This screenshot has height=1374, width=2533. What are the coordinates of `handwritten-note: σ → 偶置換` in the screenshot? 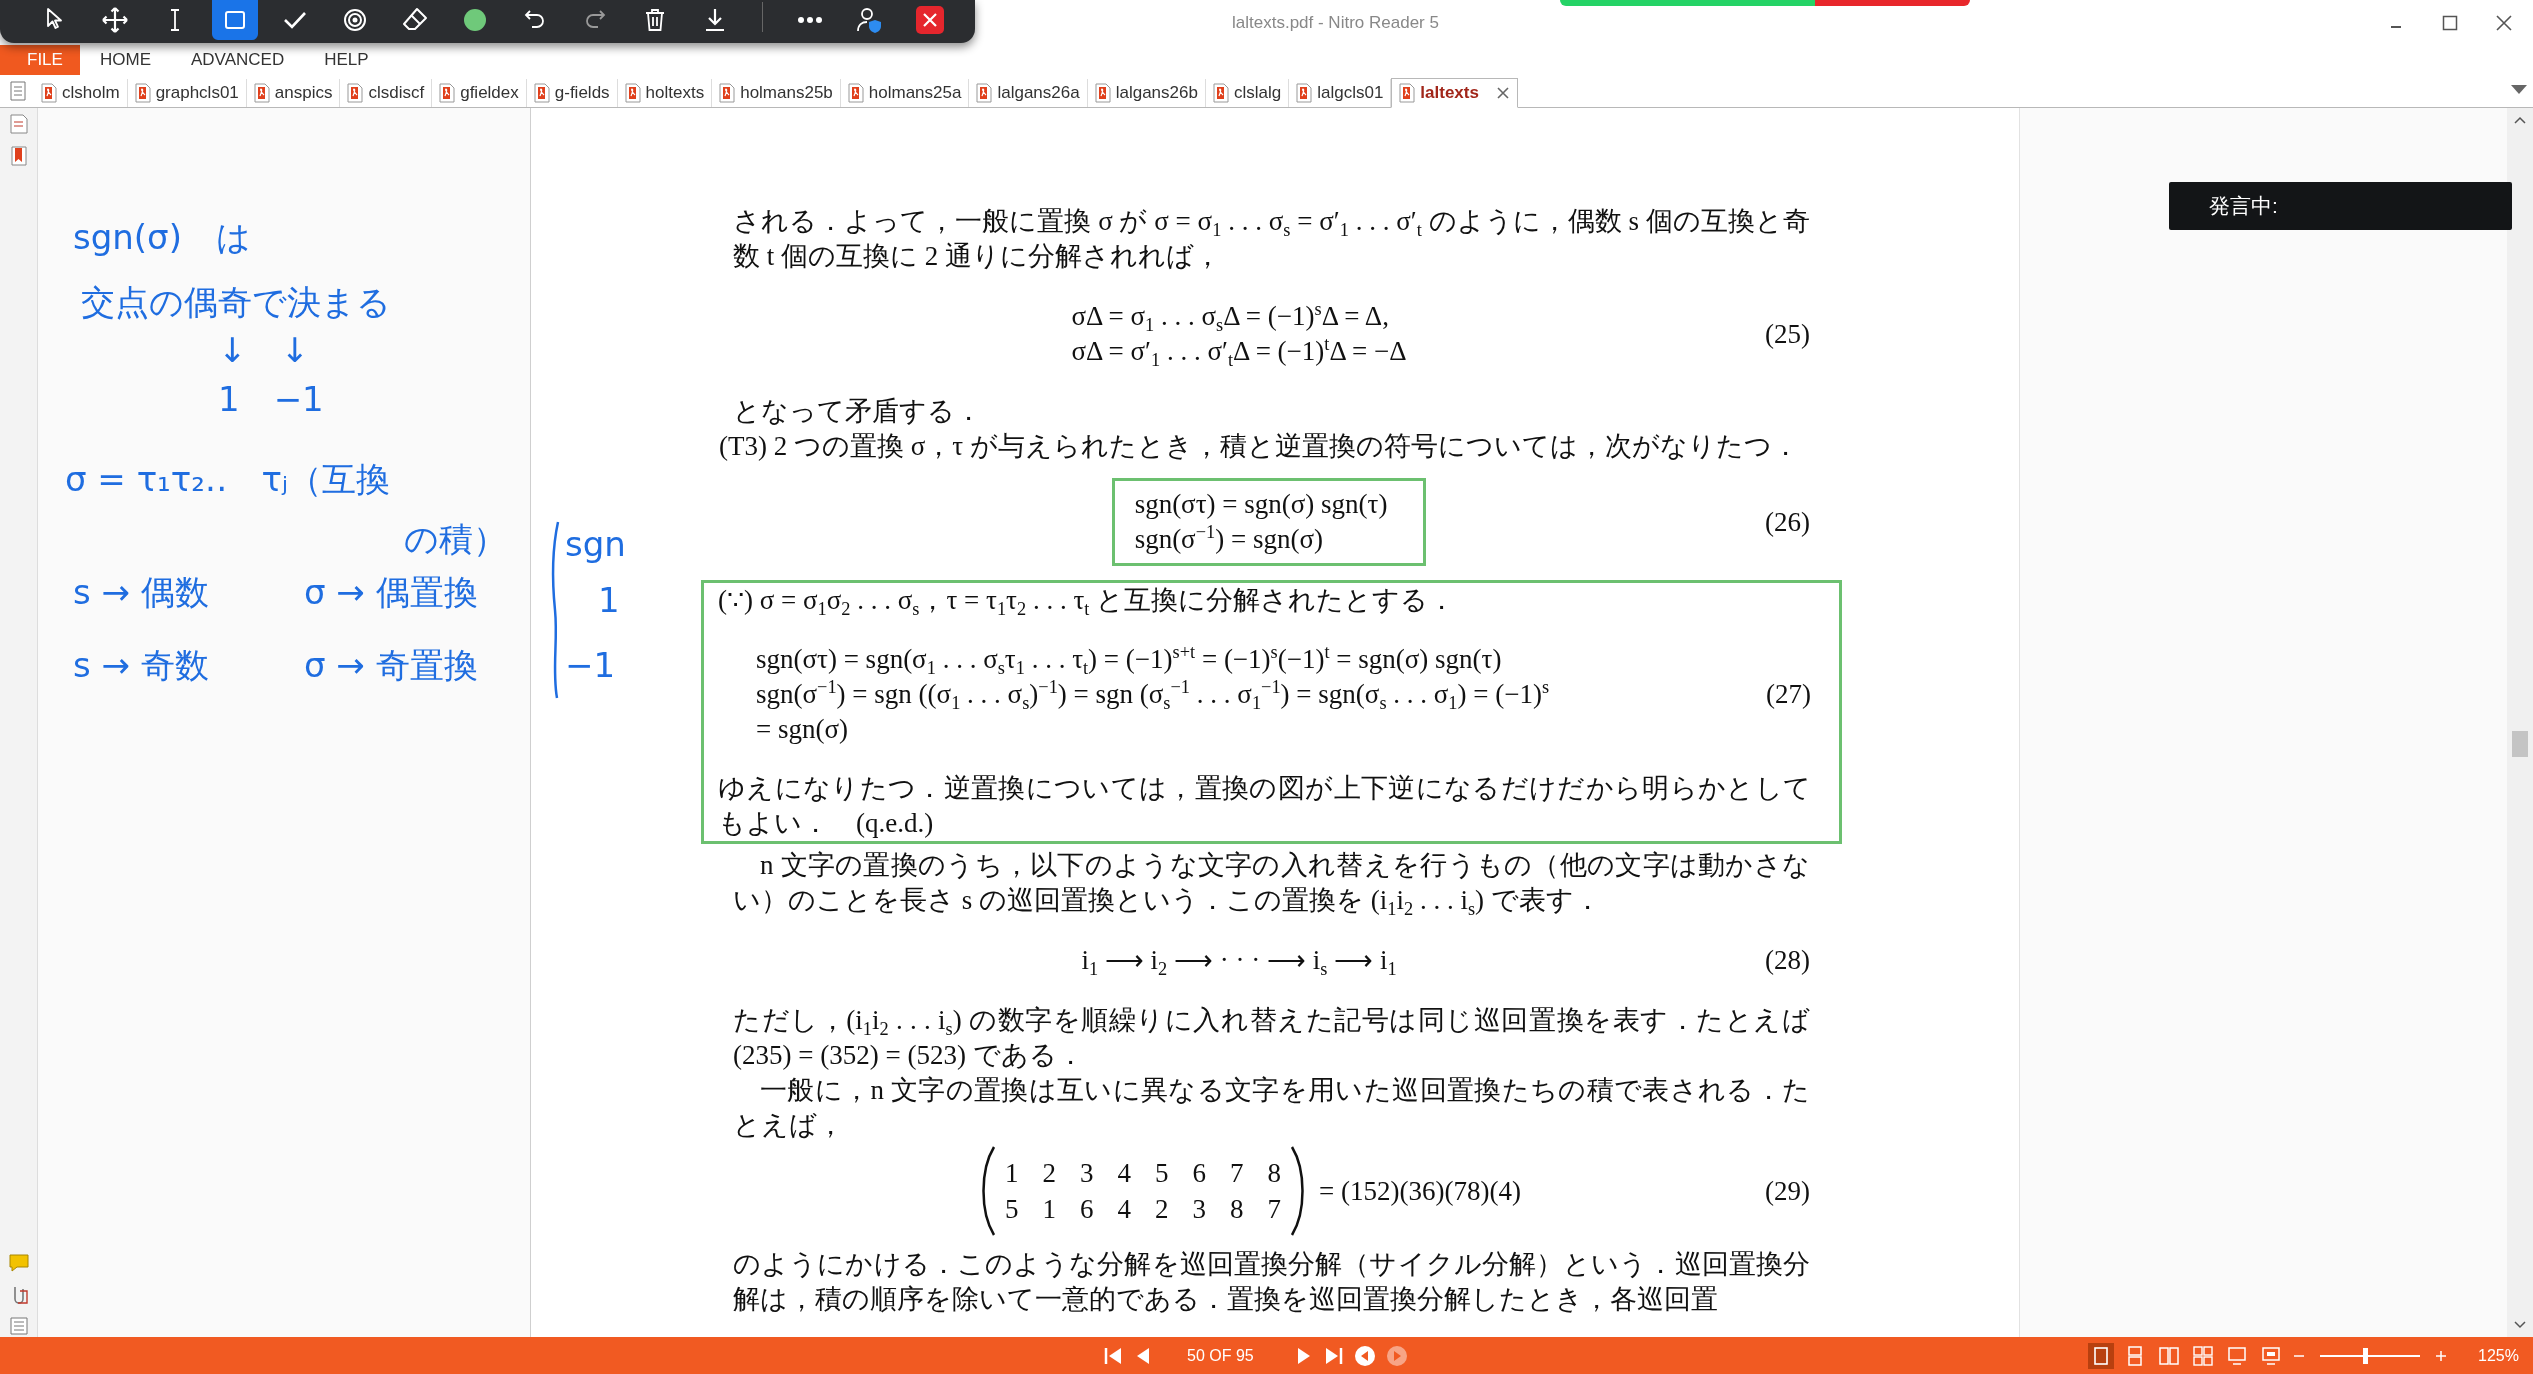 It's located at (391, 593).